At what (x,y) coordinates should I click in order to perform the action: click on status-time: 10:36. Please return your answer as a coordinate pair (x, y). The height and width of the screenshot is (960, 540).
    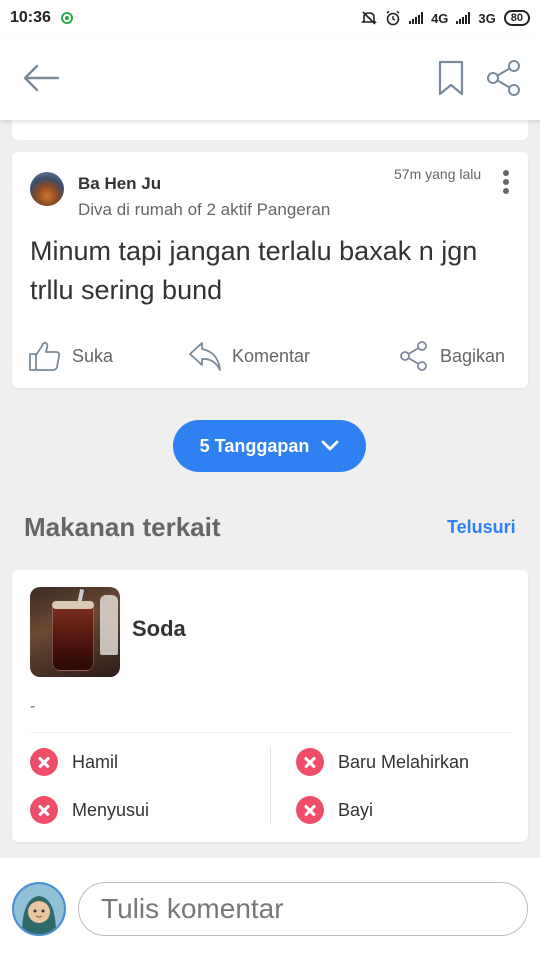
    Looking at the image, I should click on (30, 17).